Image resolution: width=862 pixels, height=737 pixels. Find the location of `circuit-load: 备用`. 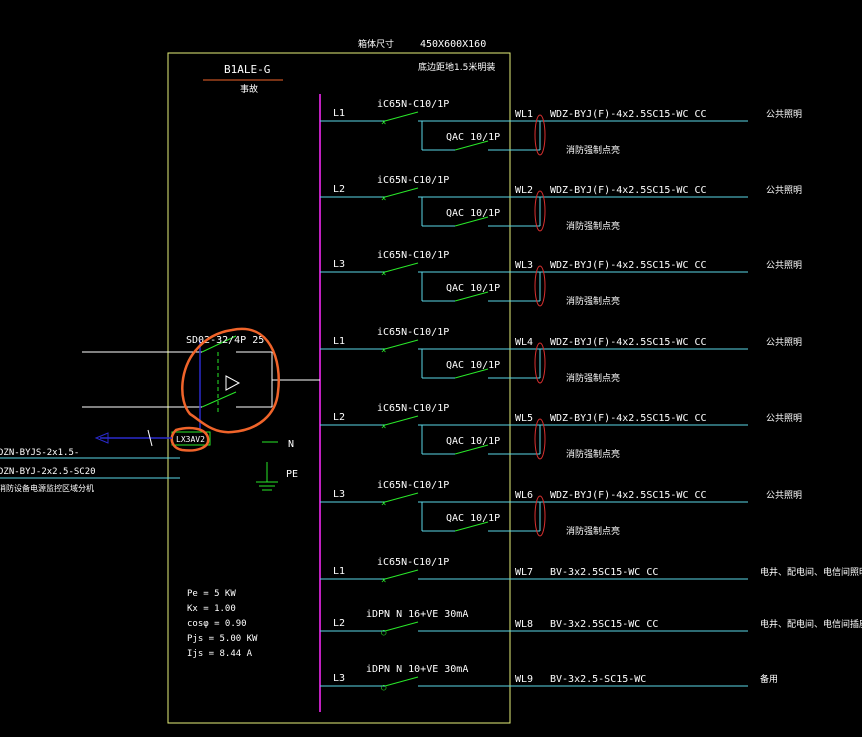

circuit-load: 备用 is located at coordinates (769, 679).